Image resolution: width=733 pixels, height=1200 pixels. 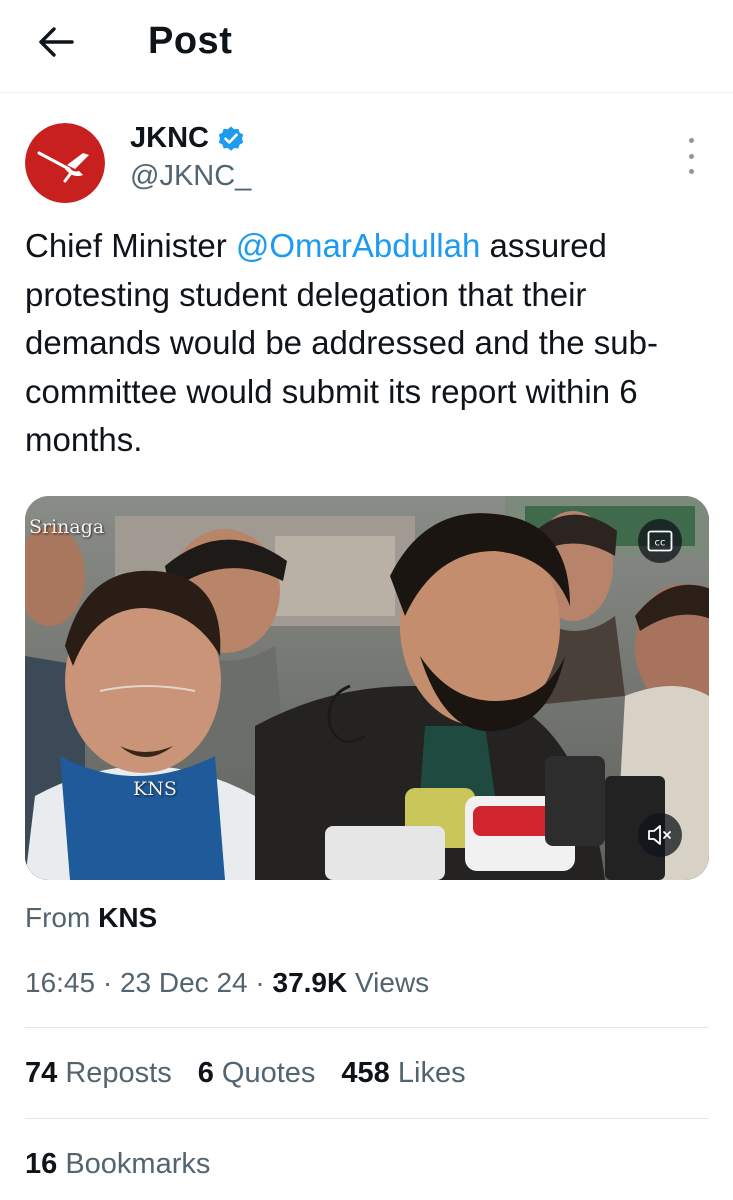 I want to click on verified-badge-icon, so click(x=231, y=139).